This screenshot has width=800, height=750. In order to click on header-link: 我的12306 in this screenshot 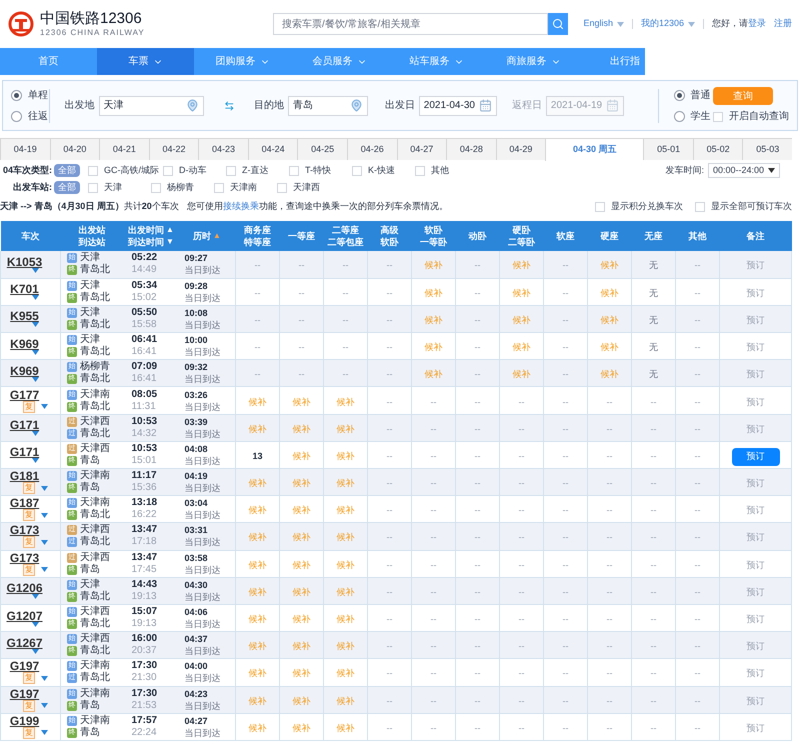, I will do `click(667, 24)`.